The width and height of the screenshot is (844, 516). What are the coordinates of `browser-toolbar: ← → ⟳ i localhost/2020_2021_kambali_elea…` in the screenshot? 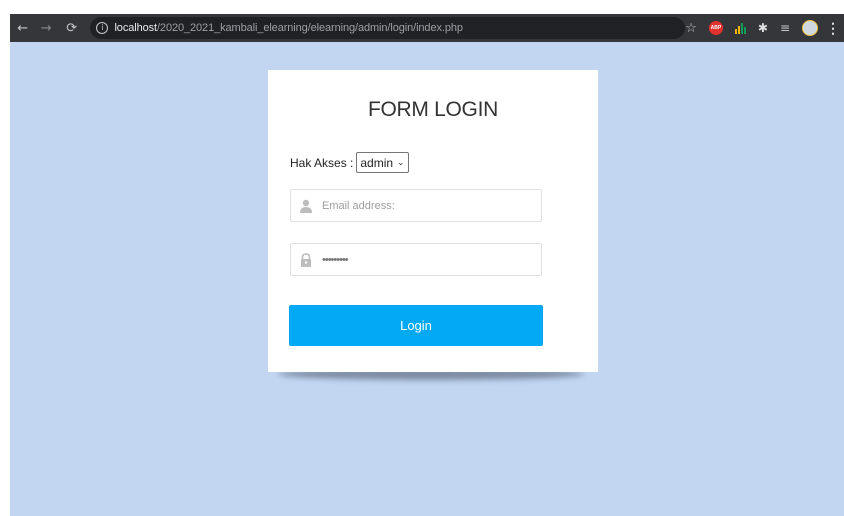 It's located at (427, 28).